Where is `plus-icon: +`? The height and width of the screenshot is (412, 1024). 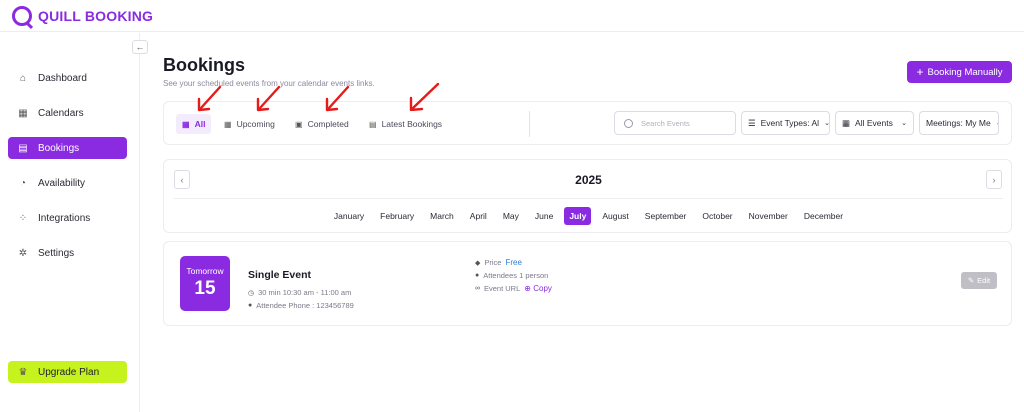
plus-icon: + is located at coordinates (920, 72).